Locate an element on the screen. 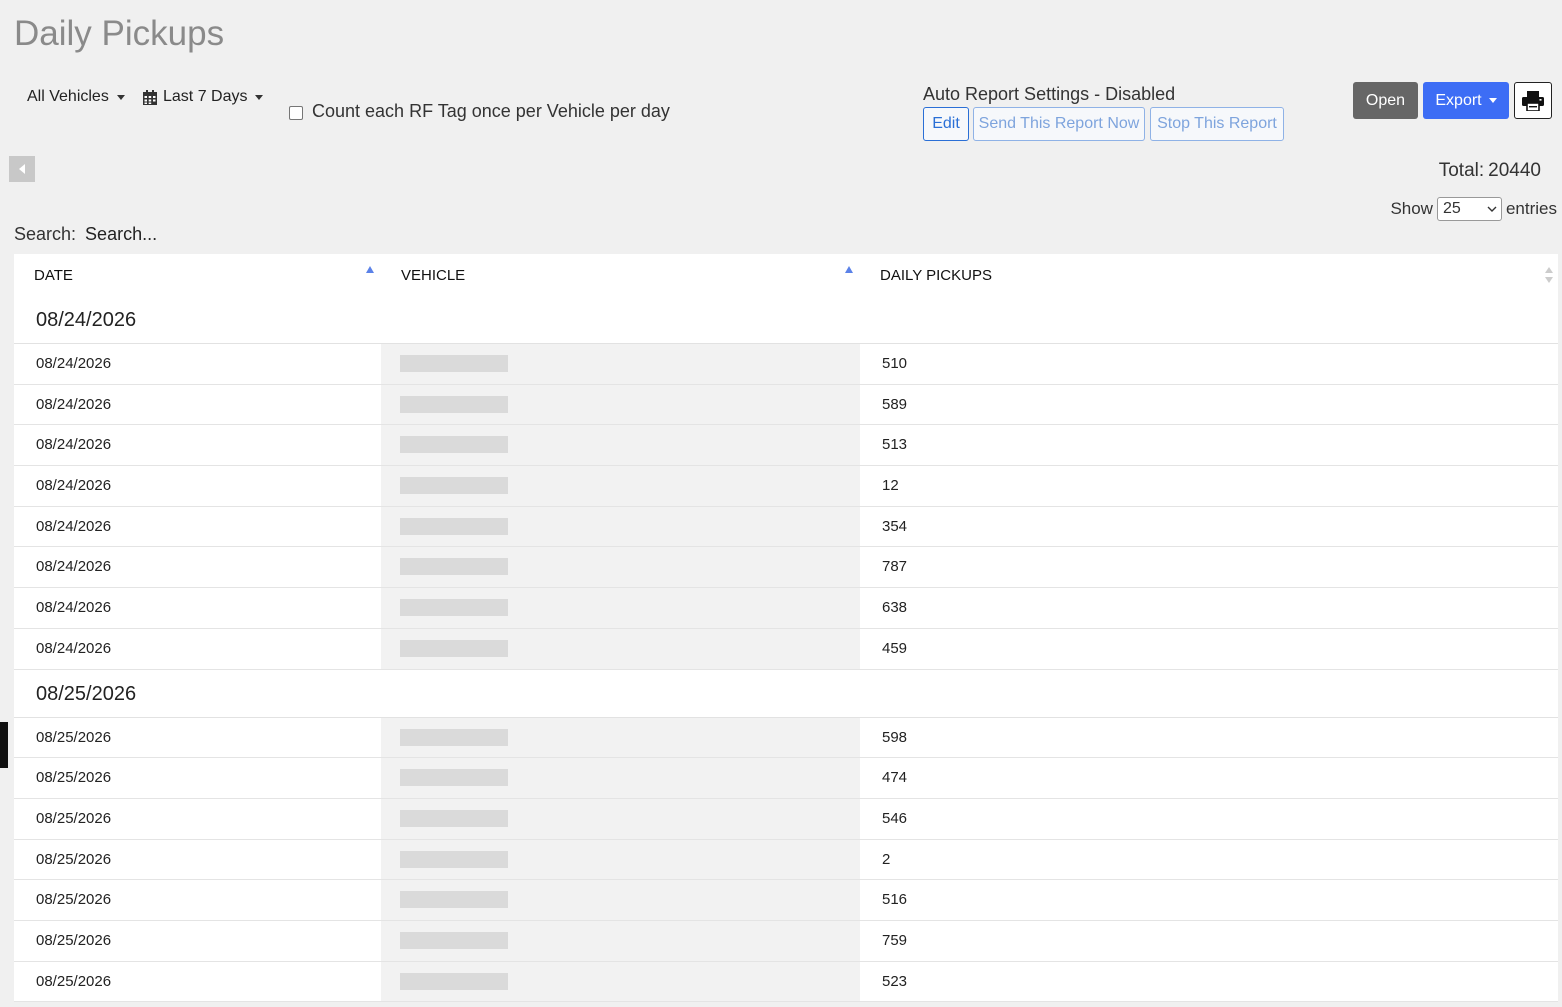  table-row: 08/24/2026 12 is located at coordinates (786, 486).